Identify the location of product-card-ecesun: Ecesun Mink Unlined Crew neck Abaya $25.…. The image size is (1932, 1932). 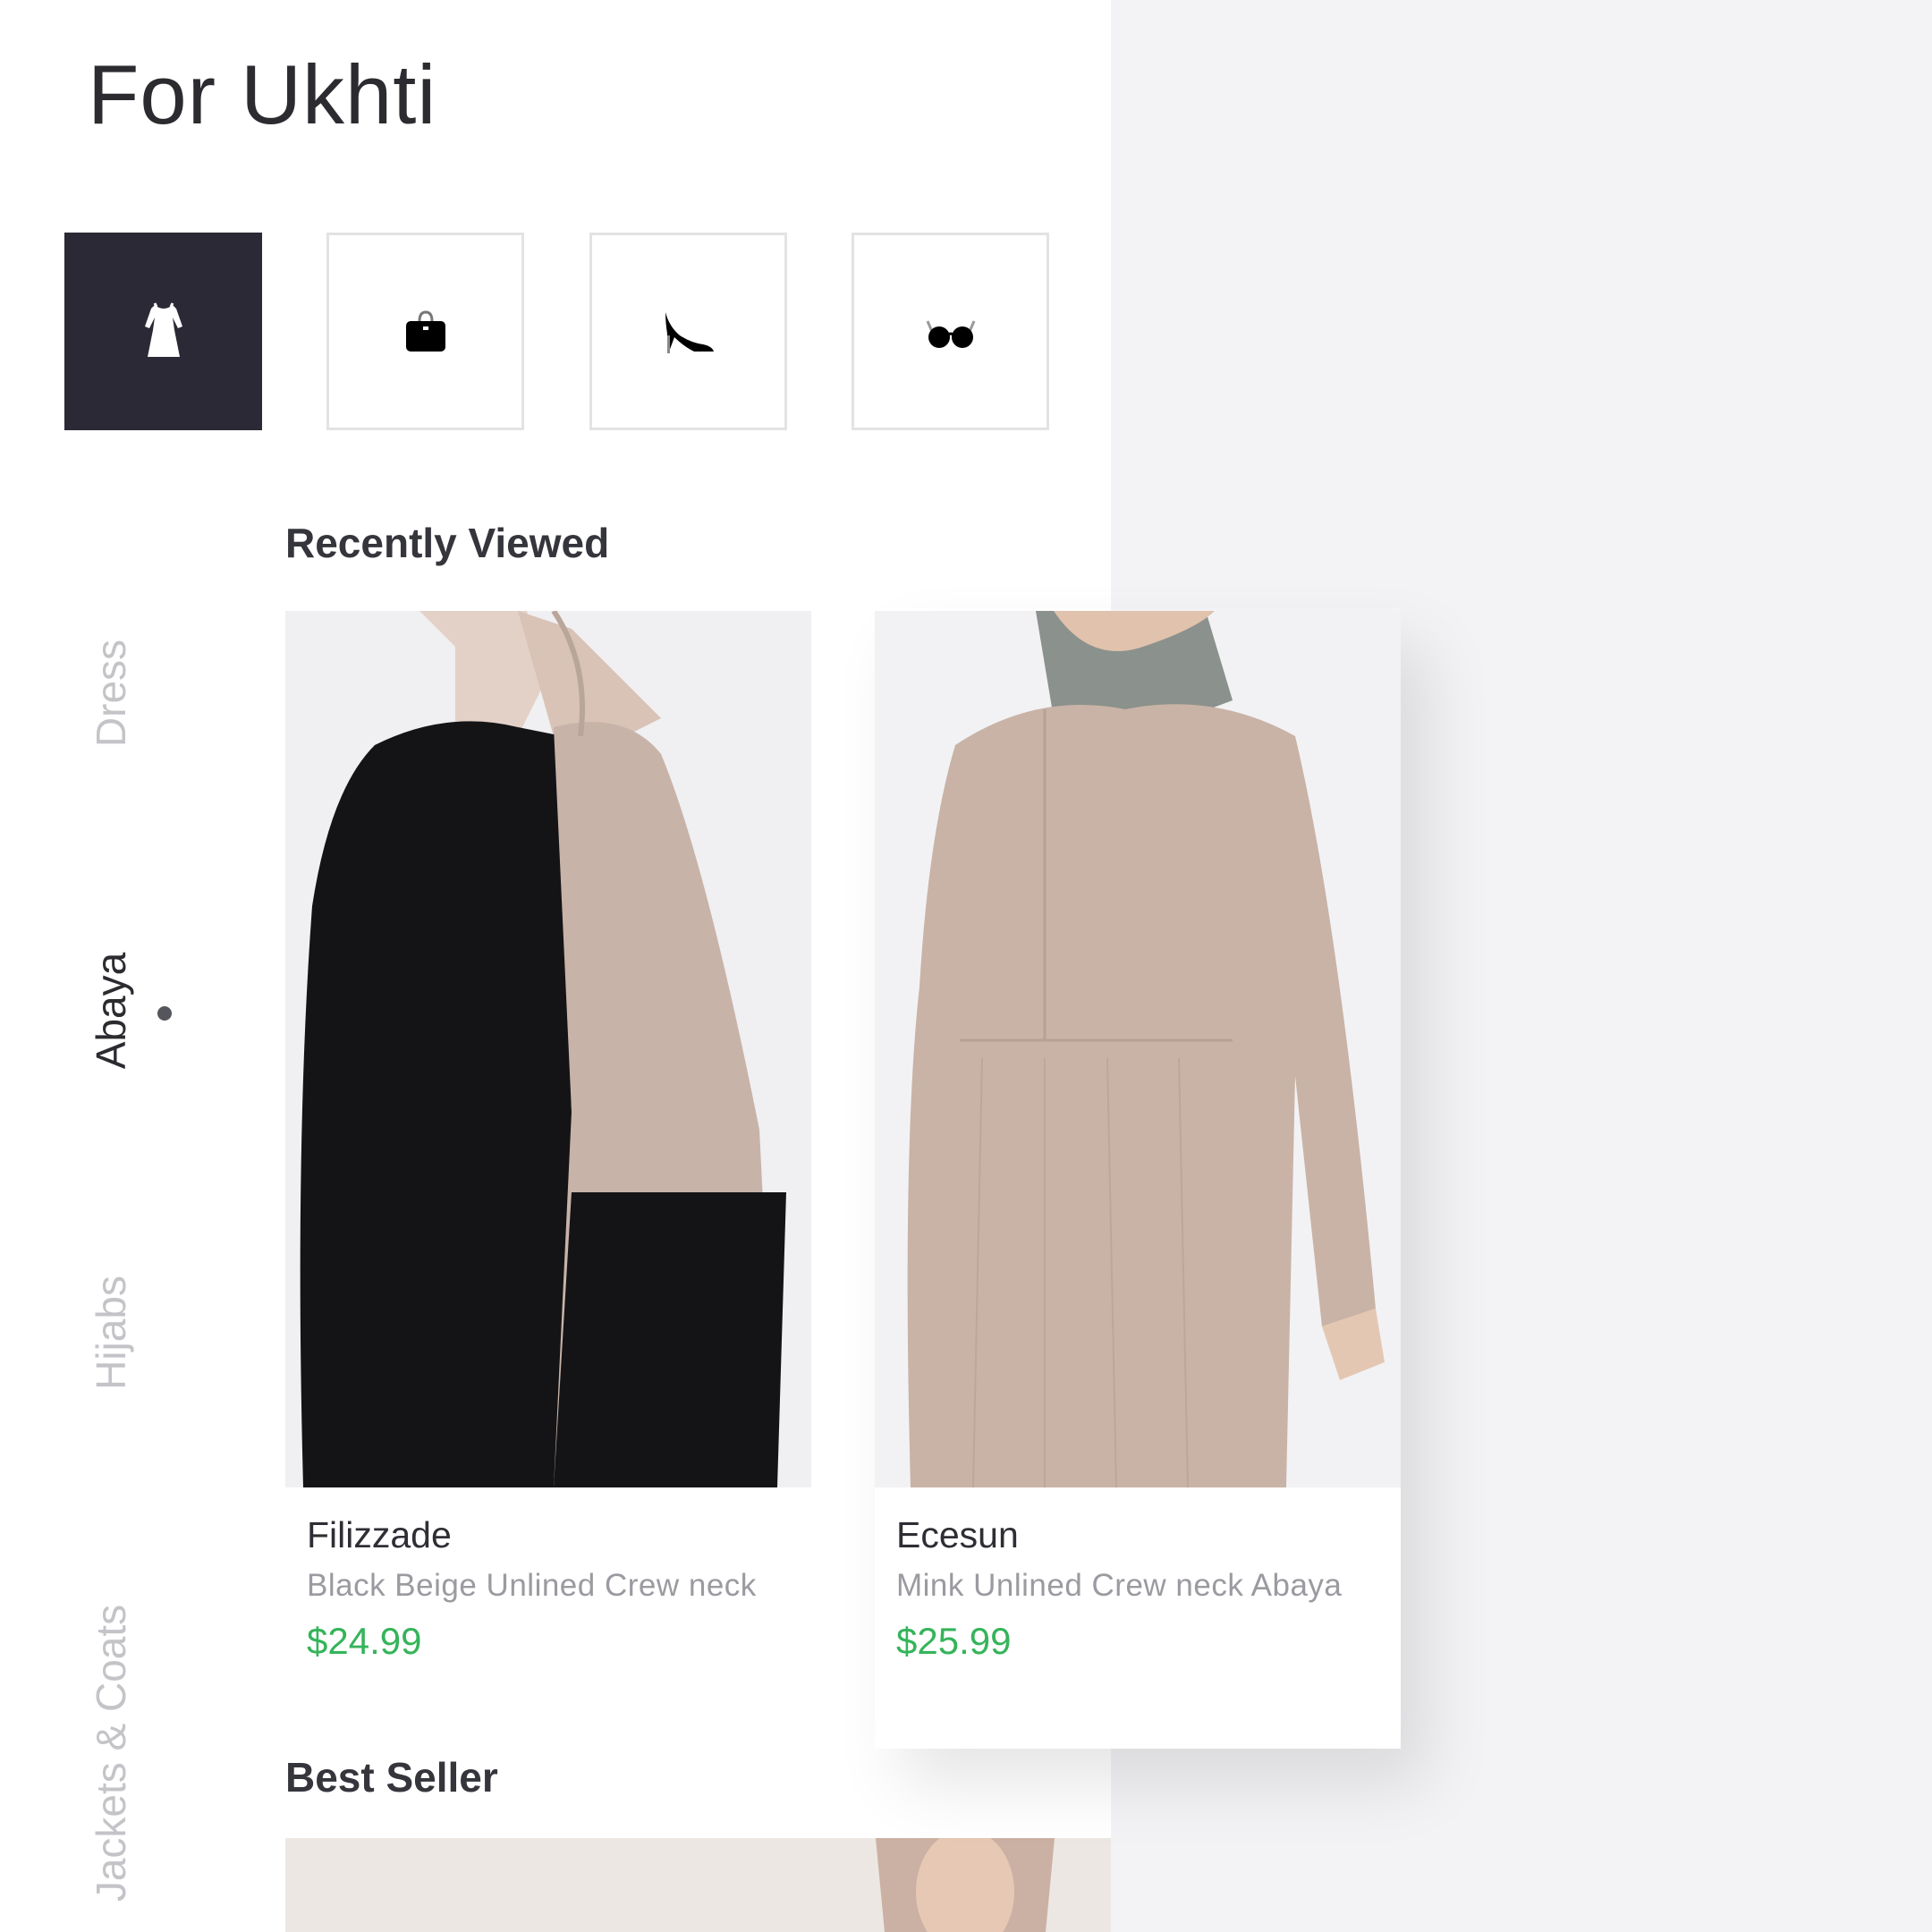
(1138, 1618).